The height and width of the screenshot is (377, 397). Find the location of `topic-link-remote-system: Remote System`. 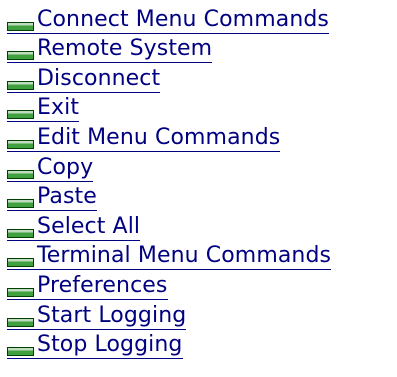

topic-link-remote-system: Remote System is located at coordinates (110, 50).